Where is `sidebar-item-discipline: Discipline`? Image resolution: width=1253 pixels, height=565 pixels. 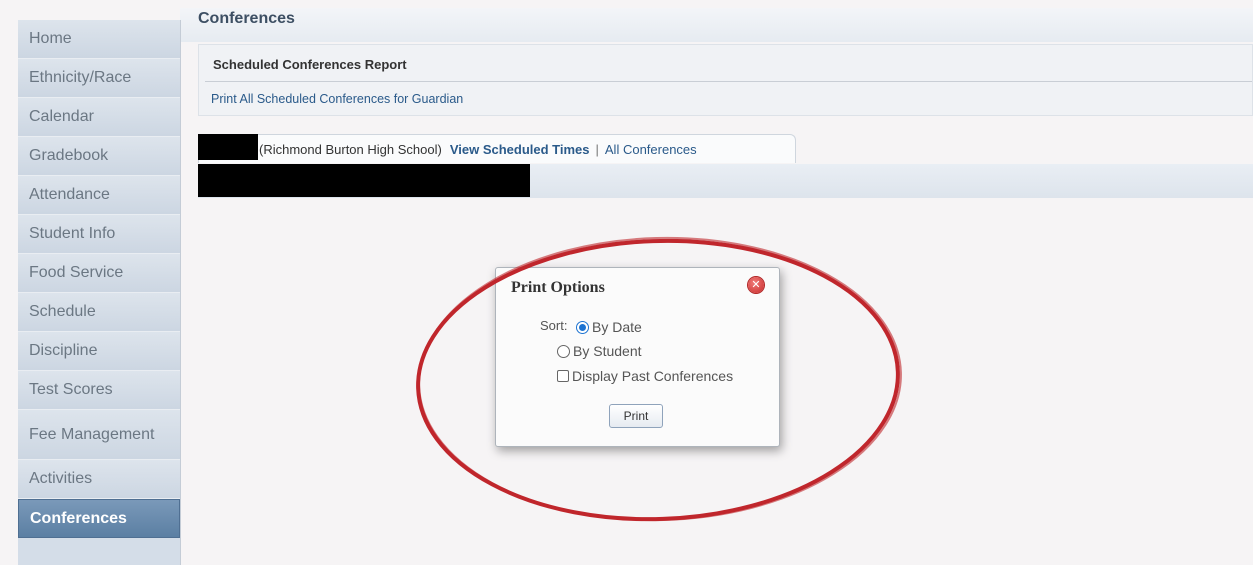
sidebar-item-discipline: Discipline is located at coordinates (99, 351).